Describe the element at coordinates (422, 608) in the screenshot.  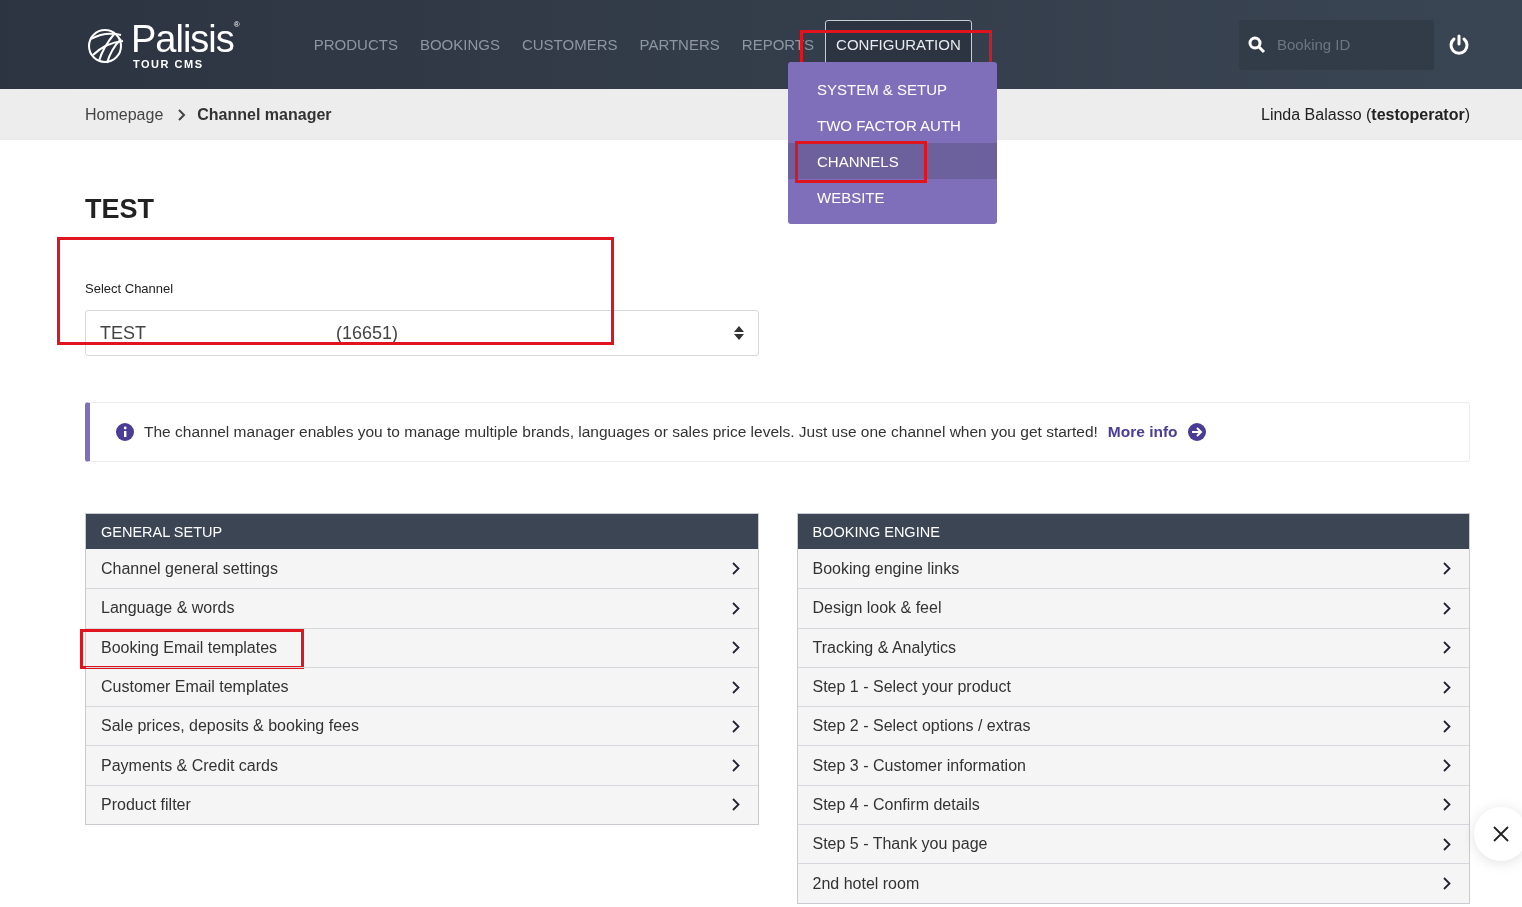
I see `settings-link: Language & words` at that location.